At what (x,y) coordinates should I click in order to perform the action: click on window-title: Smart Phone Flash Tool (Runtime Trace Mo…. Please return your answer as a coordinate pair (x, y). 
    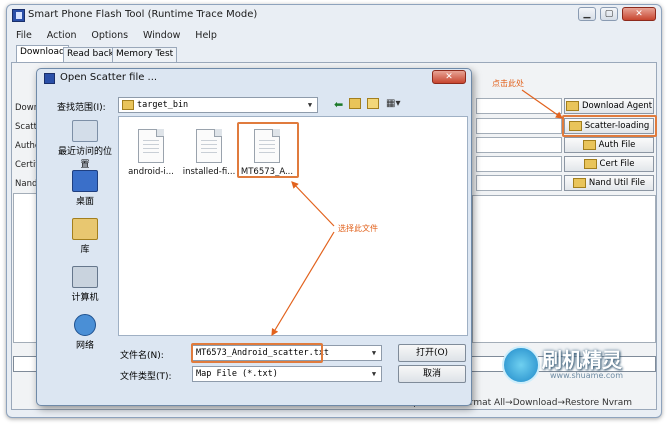
    Looking at the image, I should click on (143, 14).